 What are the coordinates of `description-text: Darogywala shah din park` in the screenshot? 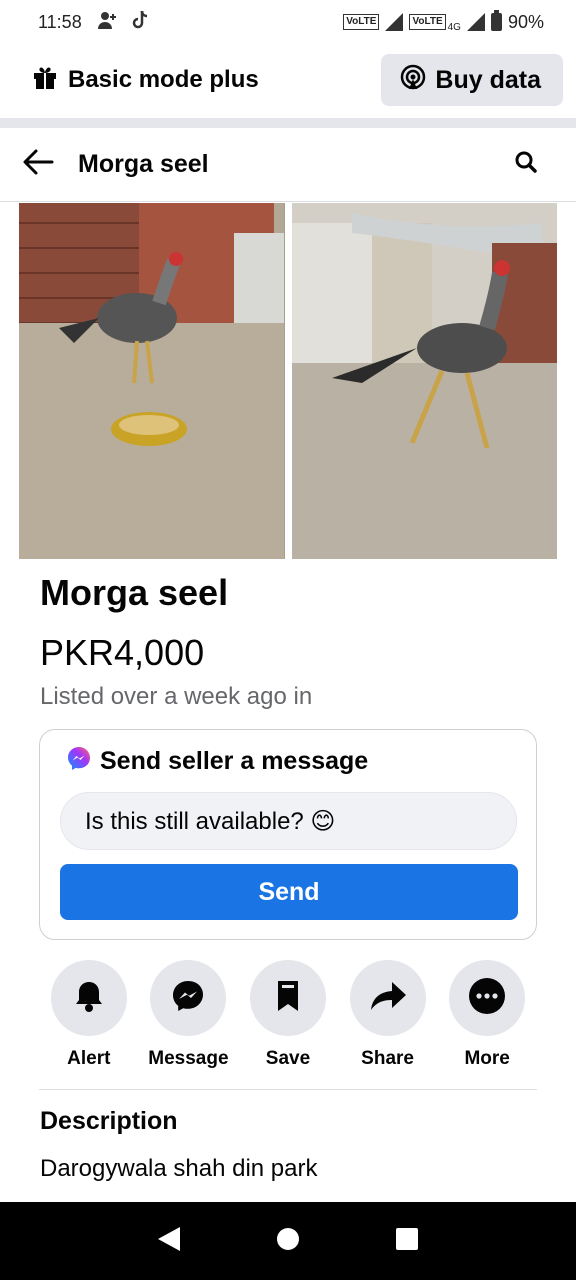 It's located at (179, 1168).